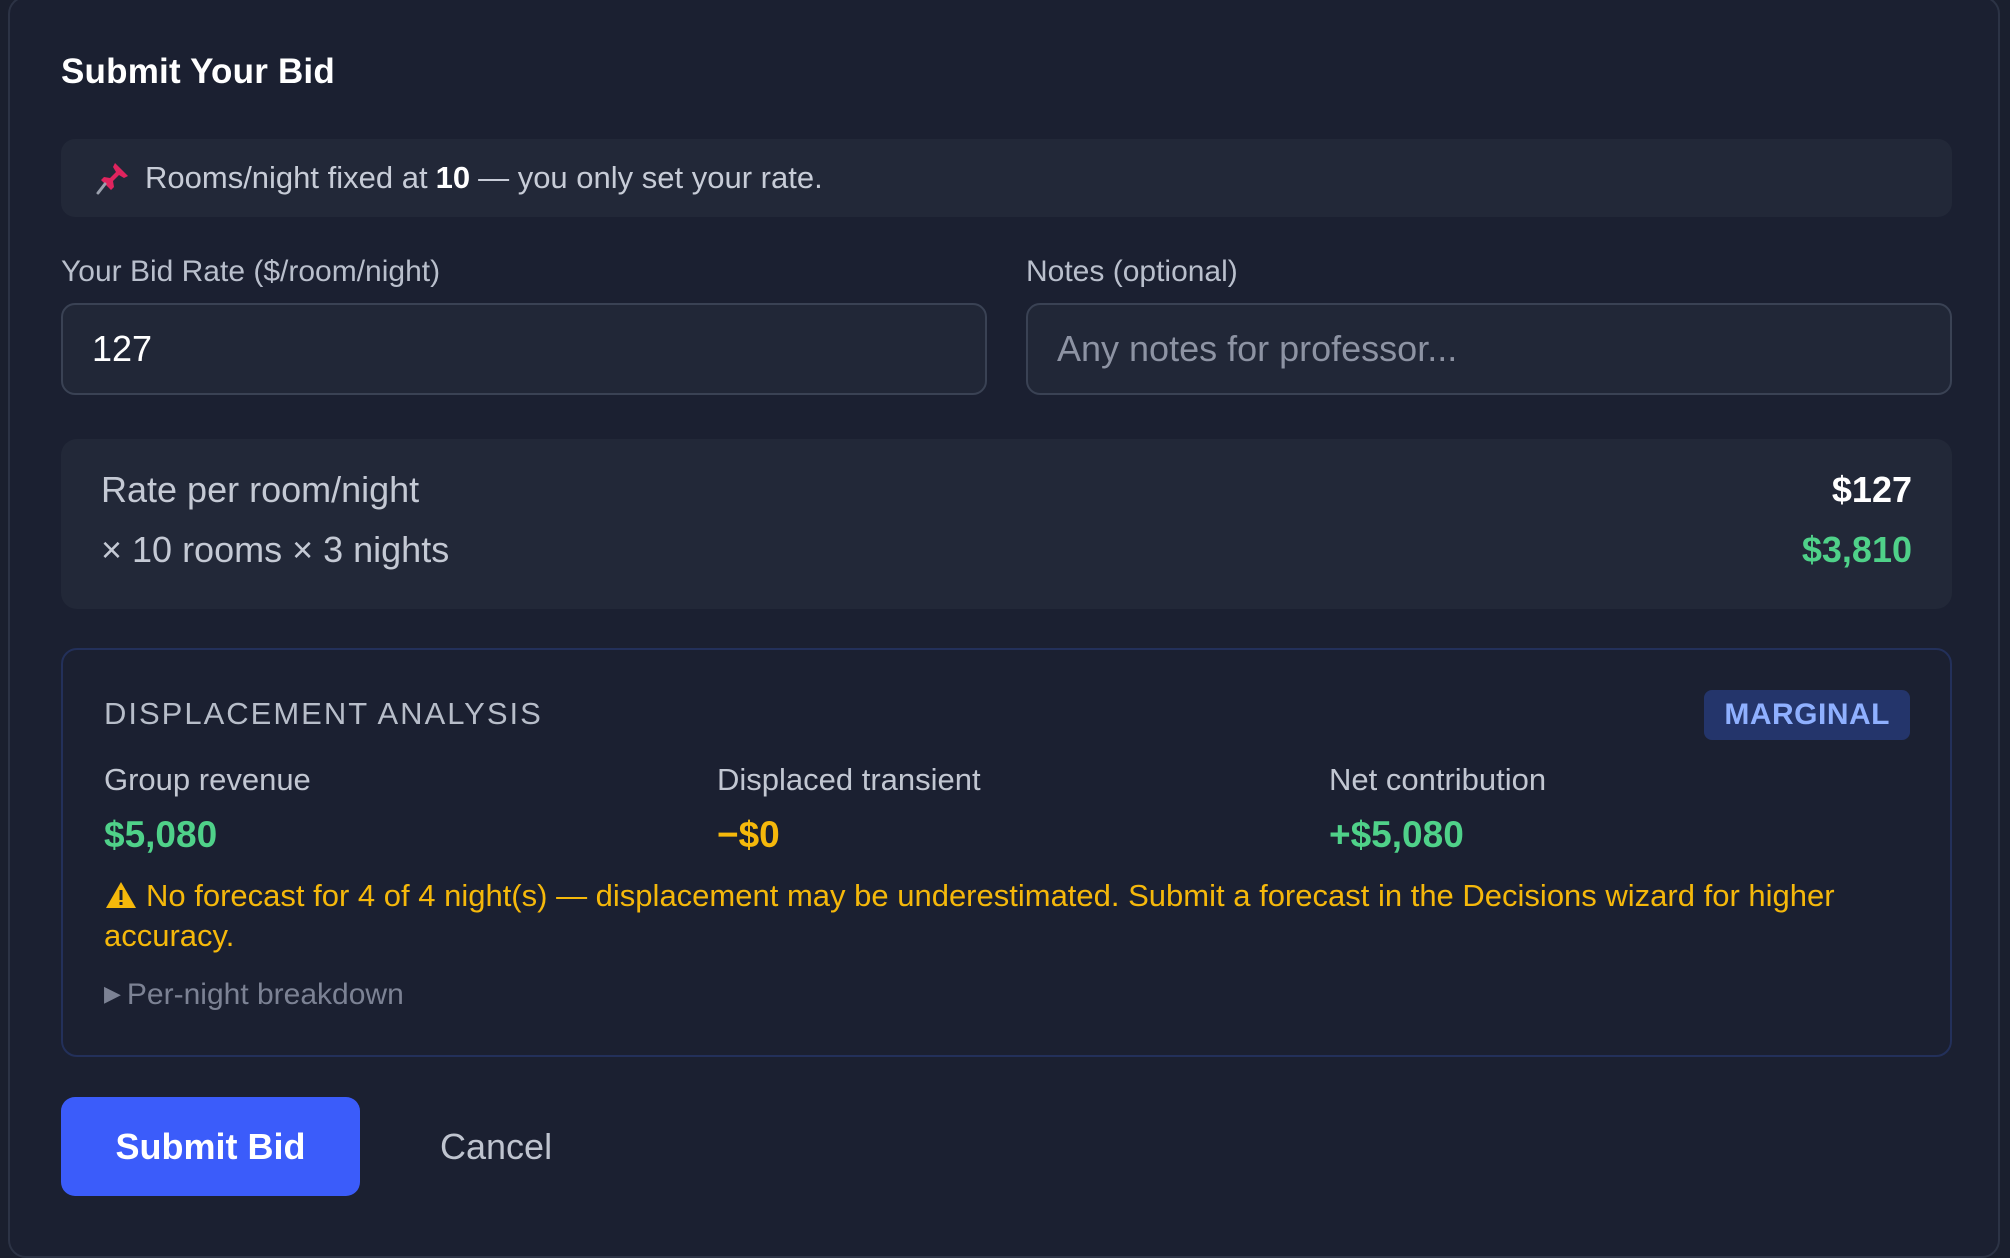 The height and width of the screenshot is (1258, 2010). What do you see at coordinates (1438, 779) in the screenshot?
I see `metric-label: Net contribution` at bounding box center [1438, 779].